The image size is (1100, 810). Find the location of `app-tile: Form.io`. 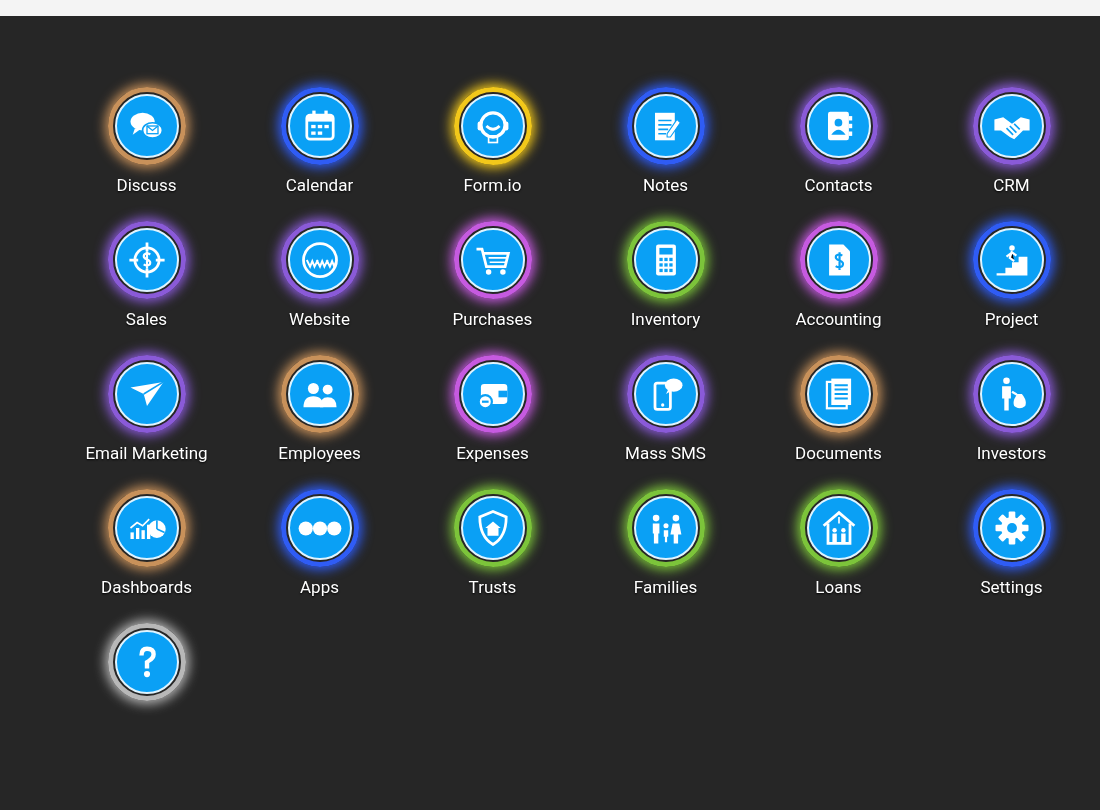

app-tile: Form.io is located at coordinates (492, 141).